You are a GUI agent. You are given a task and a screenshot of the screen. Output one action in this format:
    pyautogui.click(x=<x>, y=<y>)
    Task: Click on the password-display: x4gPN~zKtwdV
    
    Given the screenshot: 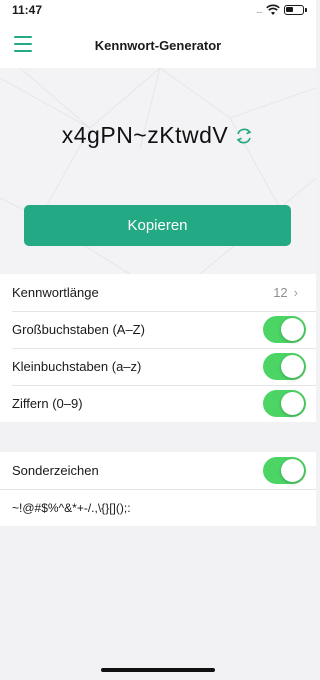 What is the action you would take?
    pyautogui.click(x=158, y=135)
    